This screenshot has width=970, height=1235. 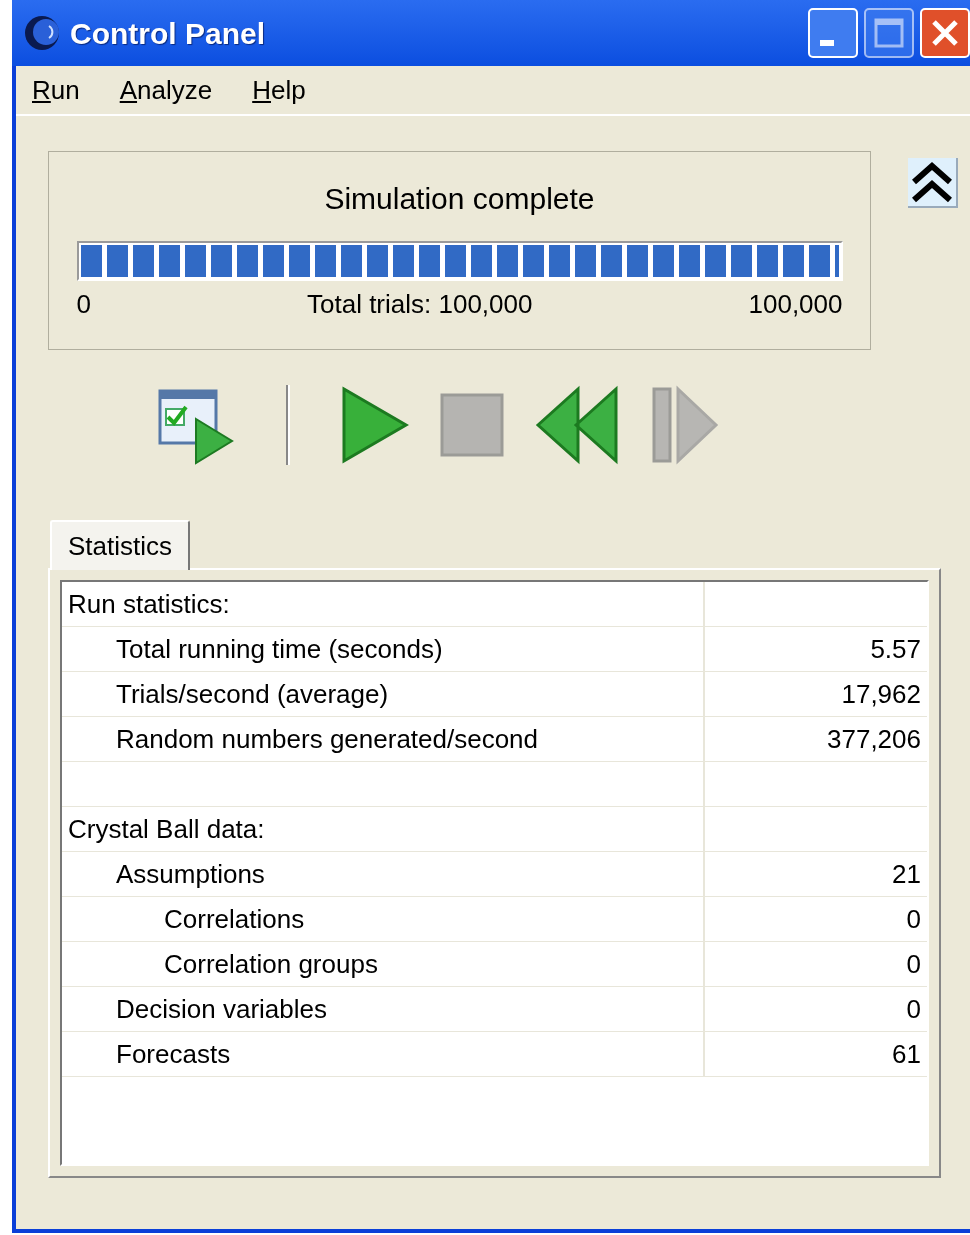 I want to click on minimize-icon, so click(x=827, y=43).